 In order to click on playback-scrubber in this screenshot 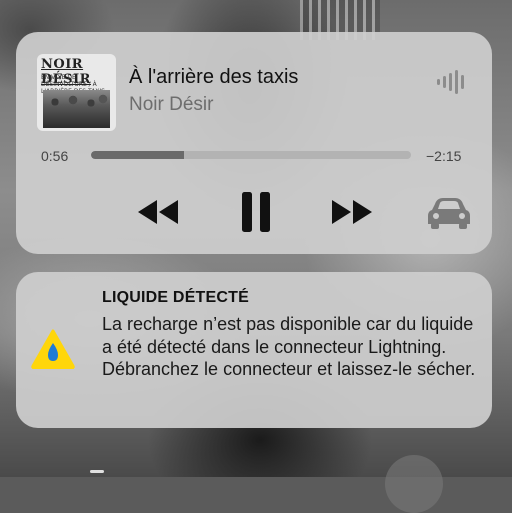, I will do `click(251, 155)`.